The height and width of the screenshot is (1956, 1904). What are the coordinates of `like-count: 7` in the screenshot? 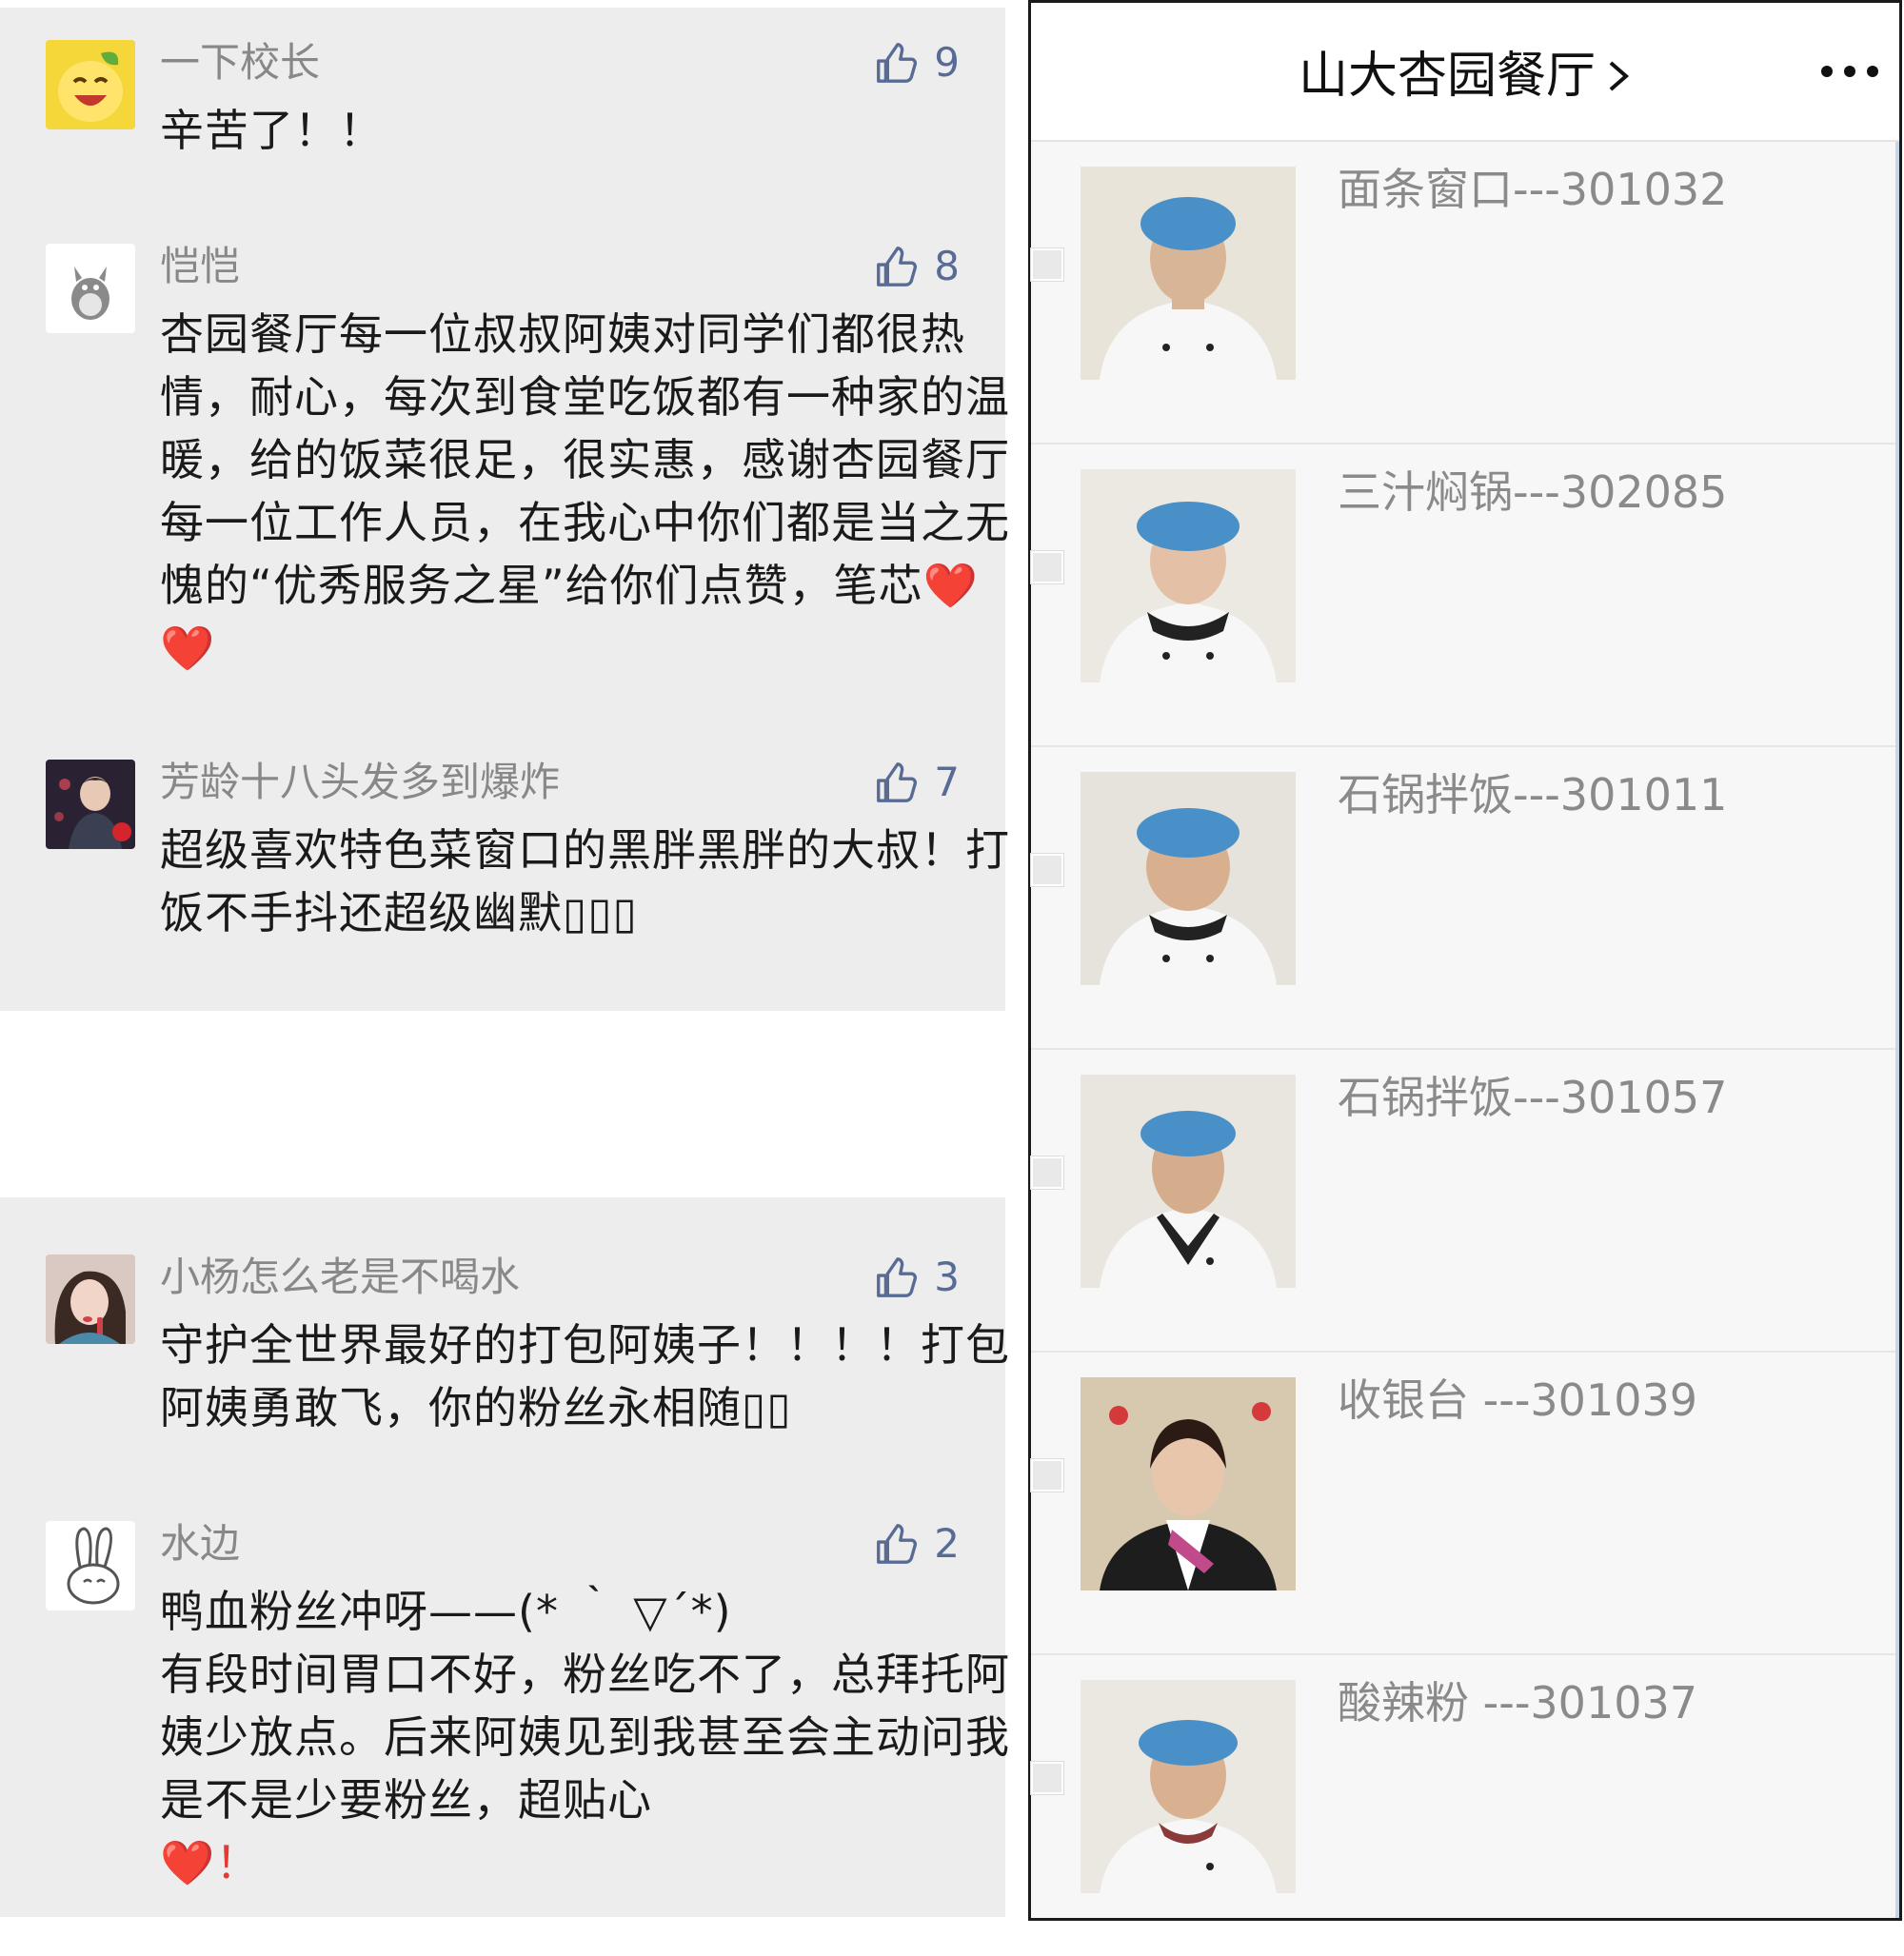 It's located at (947, 782).